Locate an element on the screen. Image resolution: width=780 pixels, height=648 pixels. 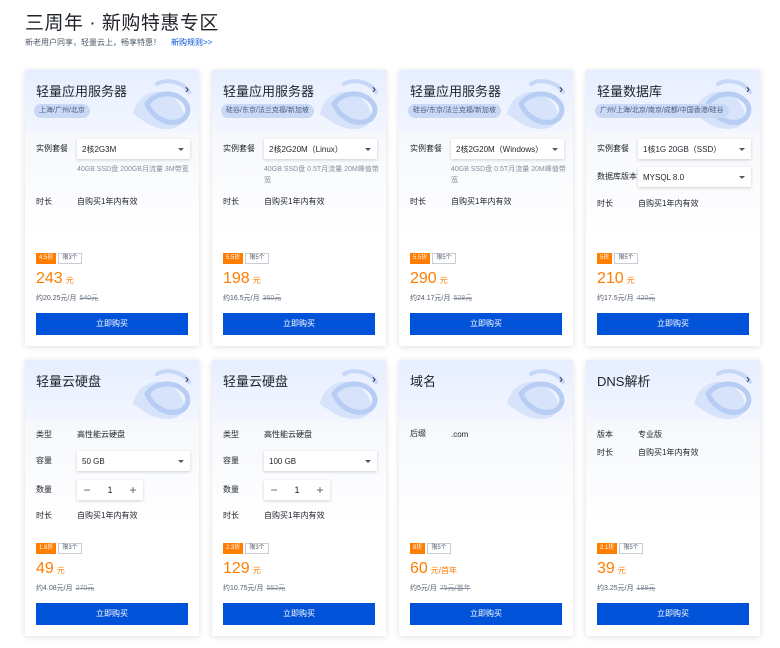
version-label: 版本 is located at coordinates (605, 434).